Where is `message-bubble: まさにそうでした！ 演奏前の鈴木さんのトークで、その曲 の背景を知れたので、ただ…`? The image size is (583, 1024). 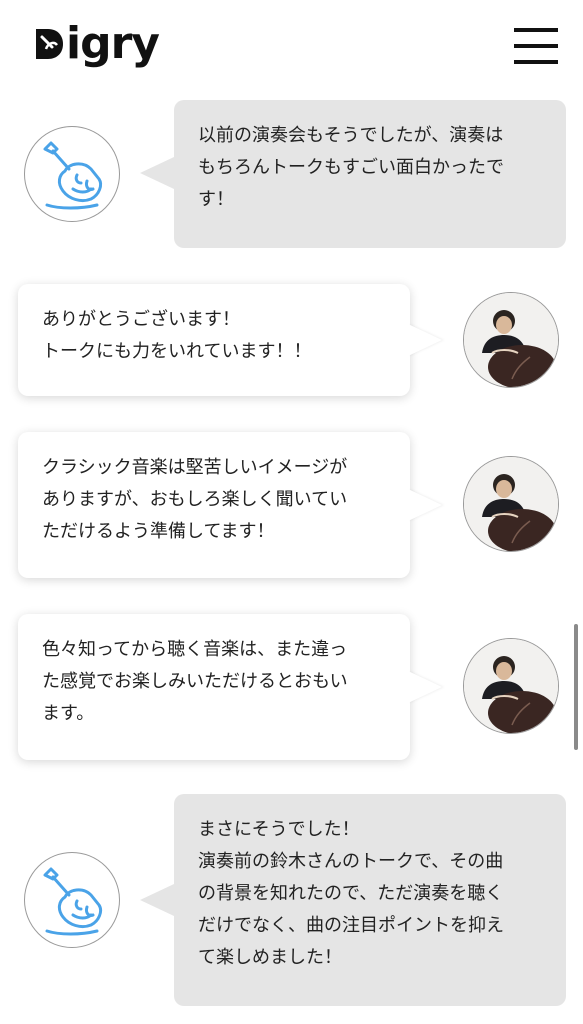 message-bubble: まさにそうでした！ 演奏前の鈴木さんのトークで、その曲 の背景を知れたので、ただ… is located at coordinates (370, 900).